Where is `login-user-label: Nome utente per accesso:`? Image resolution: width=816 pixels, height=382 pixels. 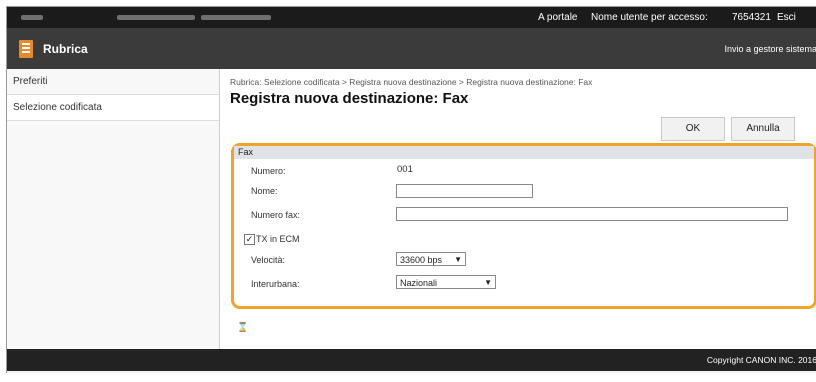 login-user-label: Nome utente per accesso: is located at coordinates (649, 17).